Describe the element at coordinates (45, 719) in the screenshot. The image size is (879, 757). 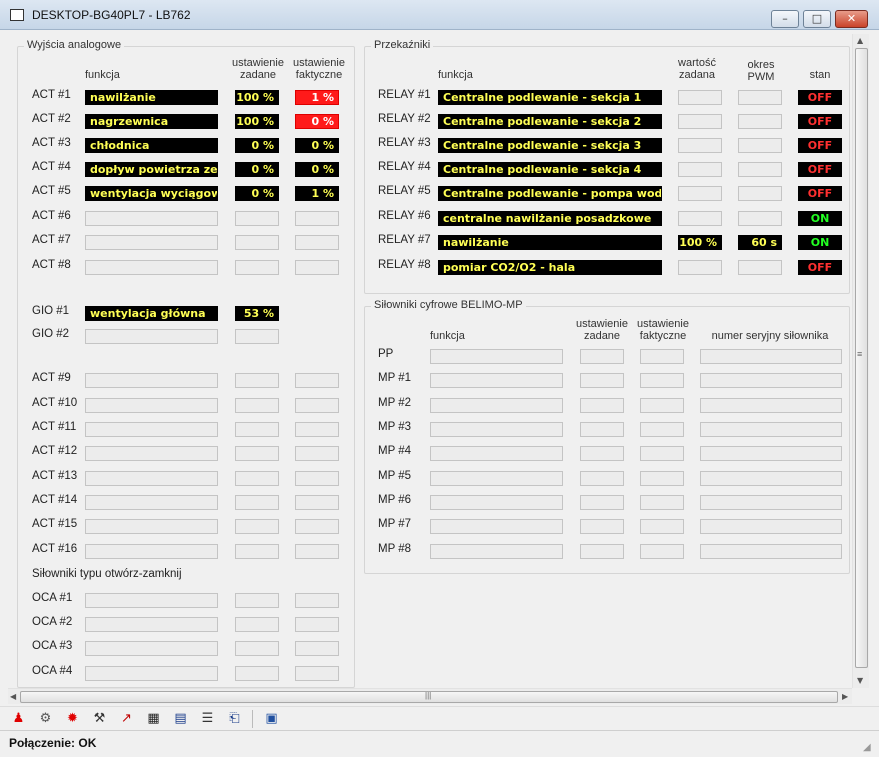
I see `settings-gear-icon: ⚙` at that location.